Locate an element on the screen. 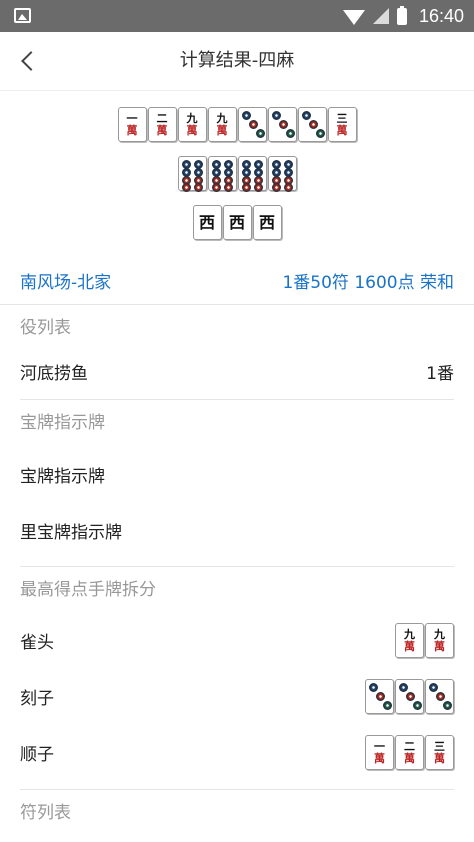 This screenshot has width=474, height=842. ura-dora-indicator-row: 里宝牌指示牌 is located at coordinates (237, 530).